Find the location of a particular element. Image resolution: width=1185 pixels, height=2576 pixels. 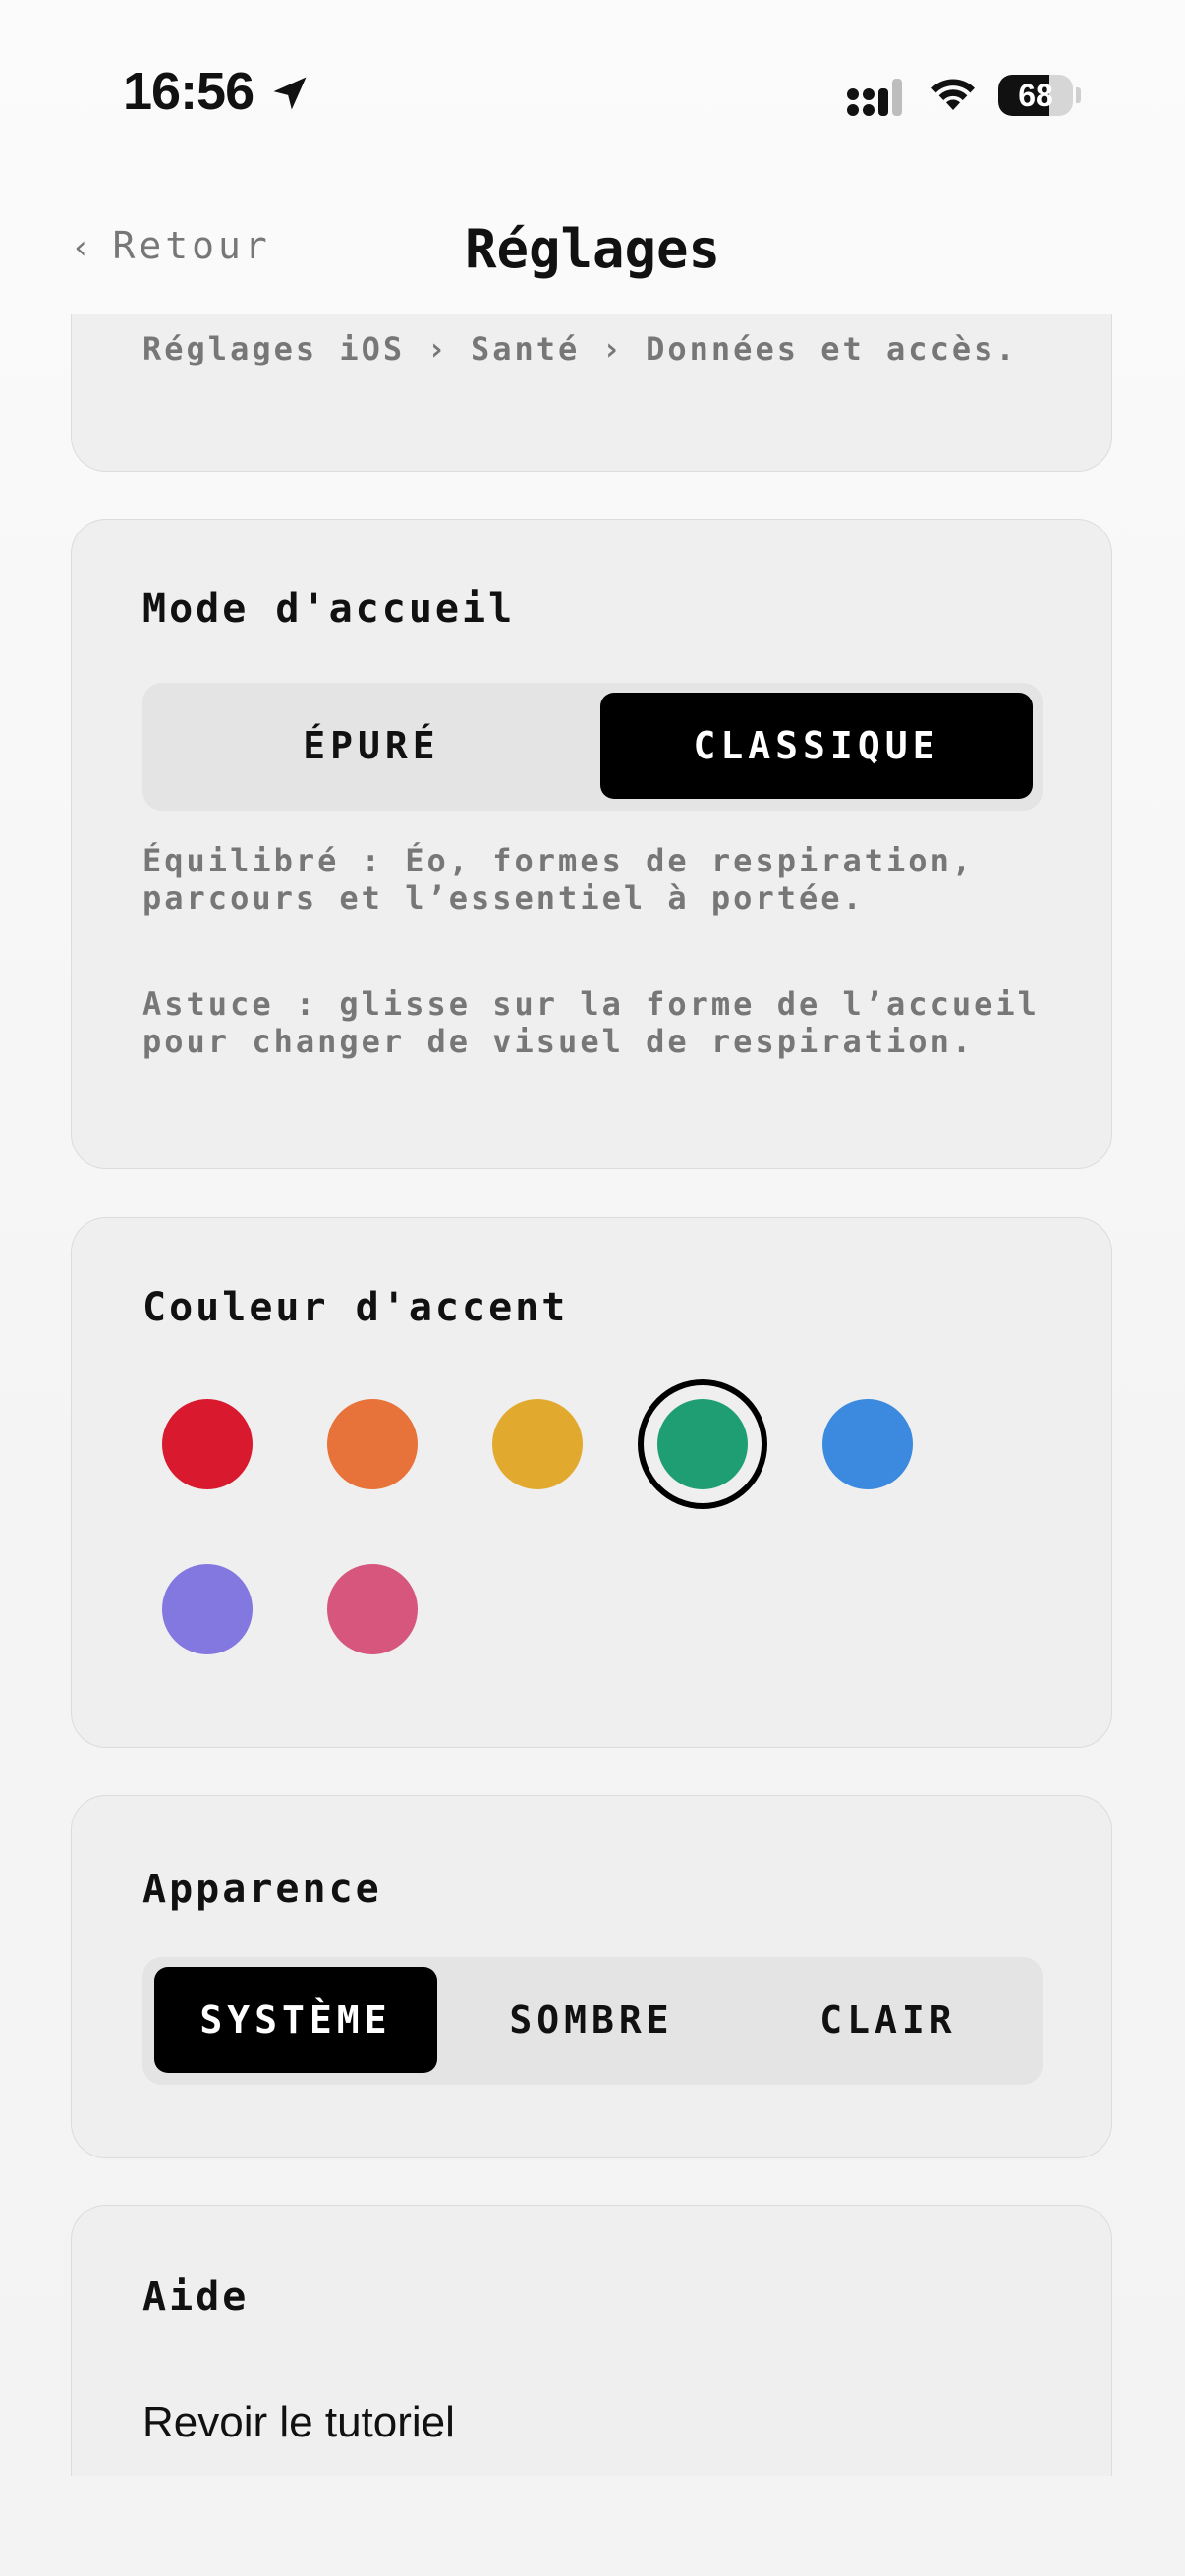

status-time: 16:56 is located at coordinates (189, 91).